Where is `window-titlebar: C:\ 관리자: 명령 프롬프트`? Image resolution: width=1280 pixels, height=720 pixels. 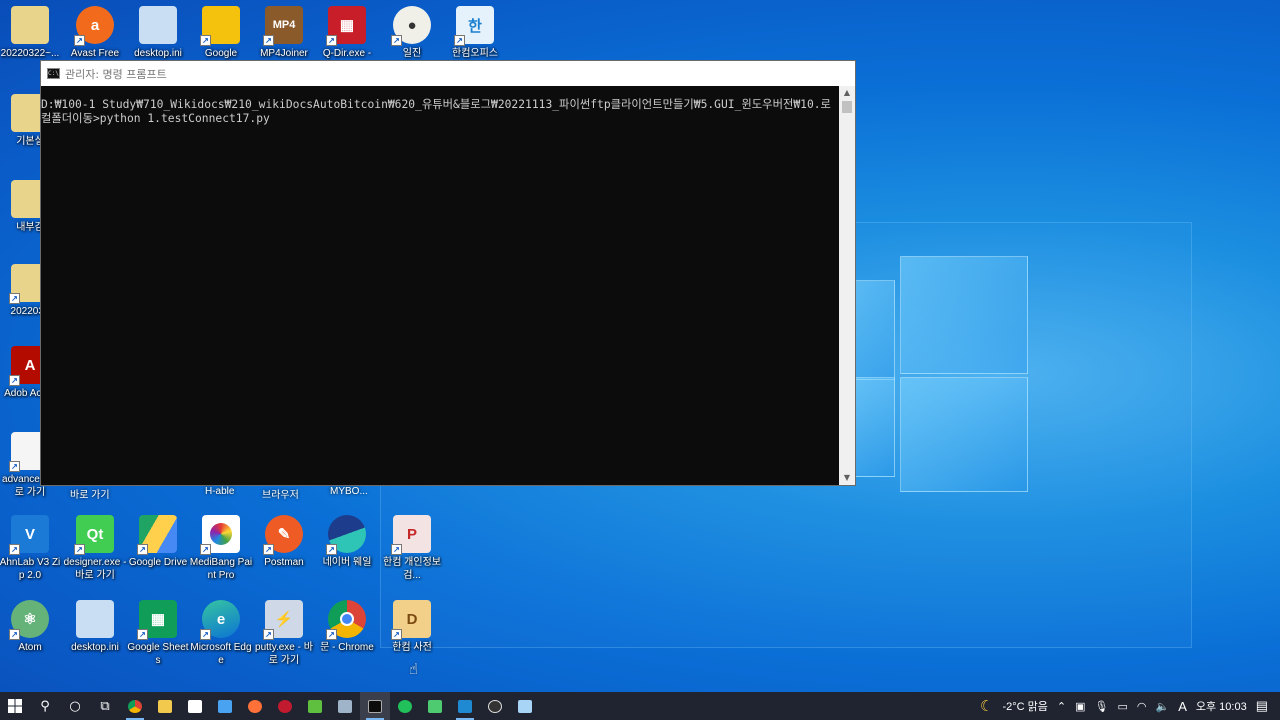
window-titlebar: C:\ 관리자: 명령 프롬프트 is located at coordinates (448, 73).